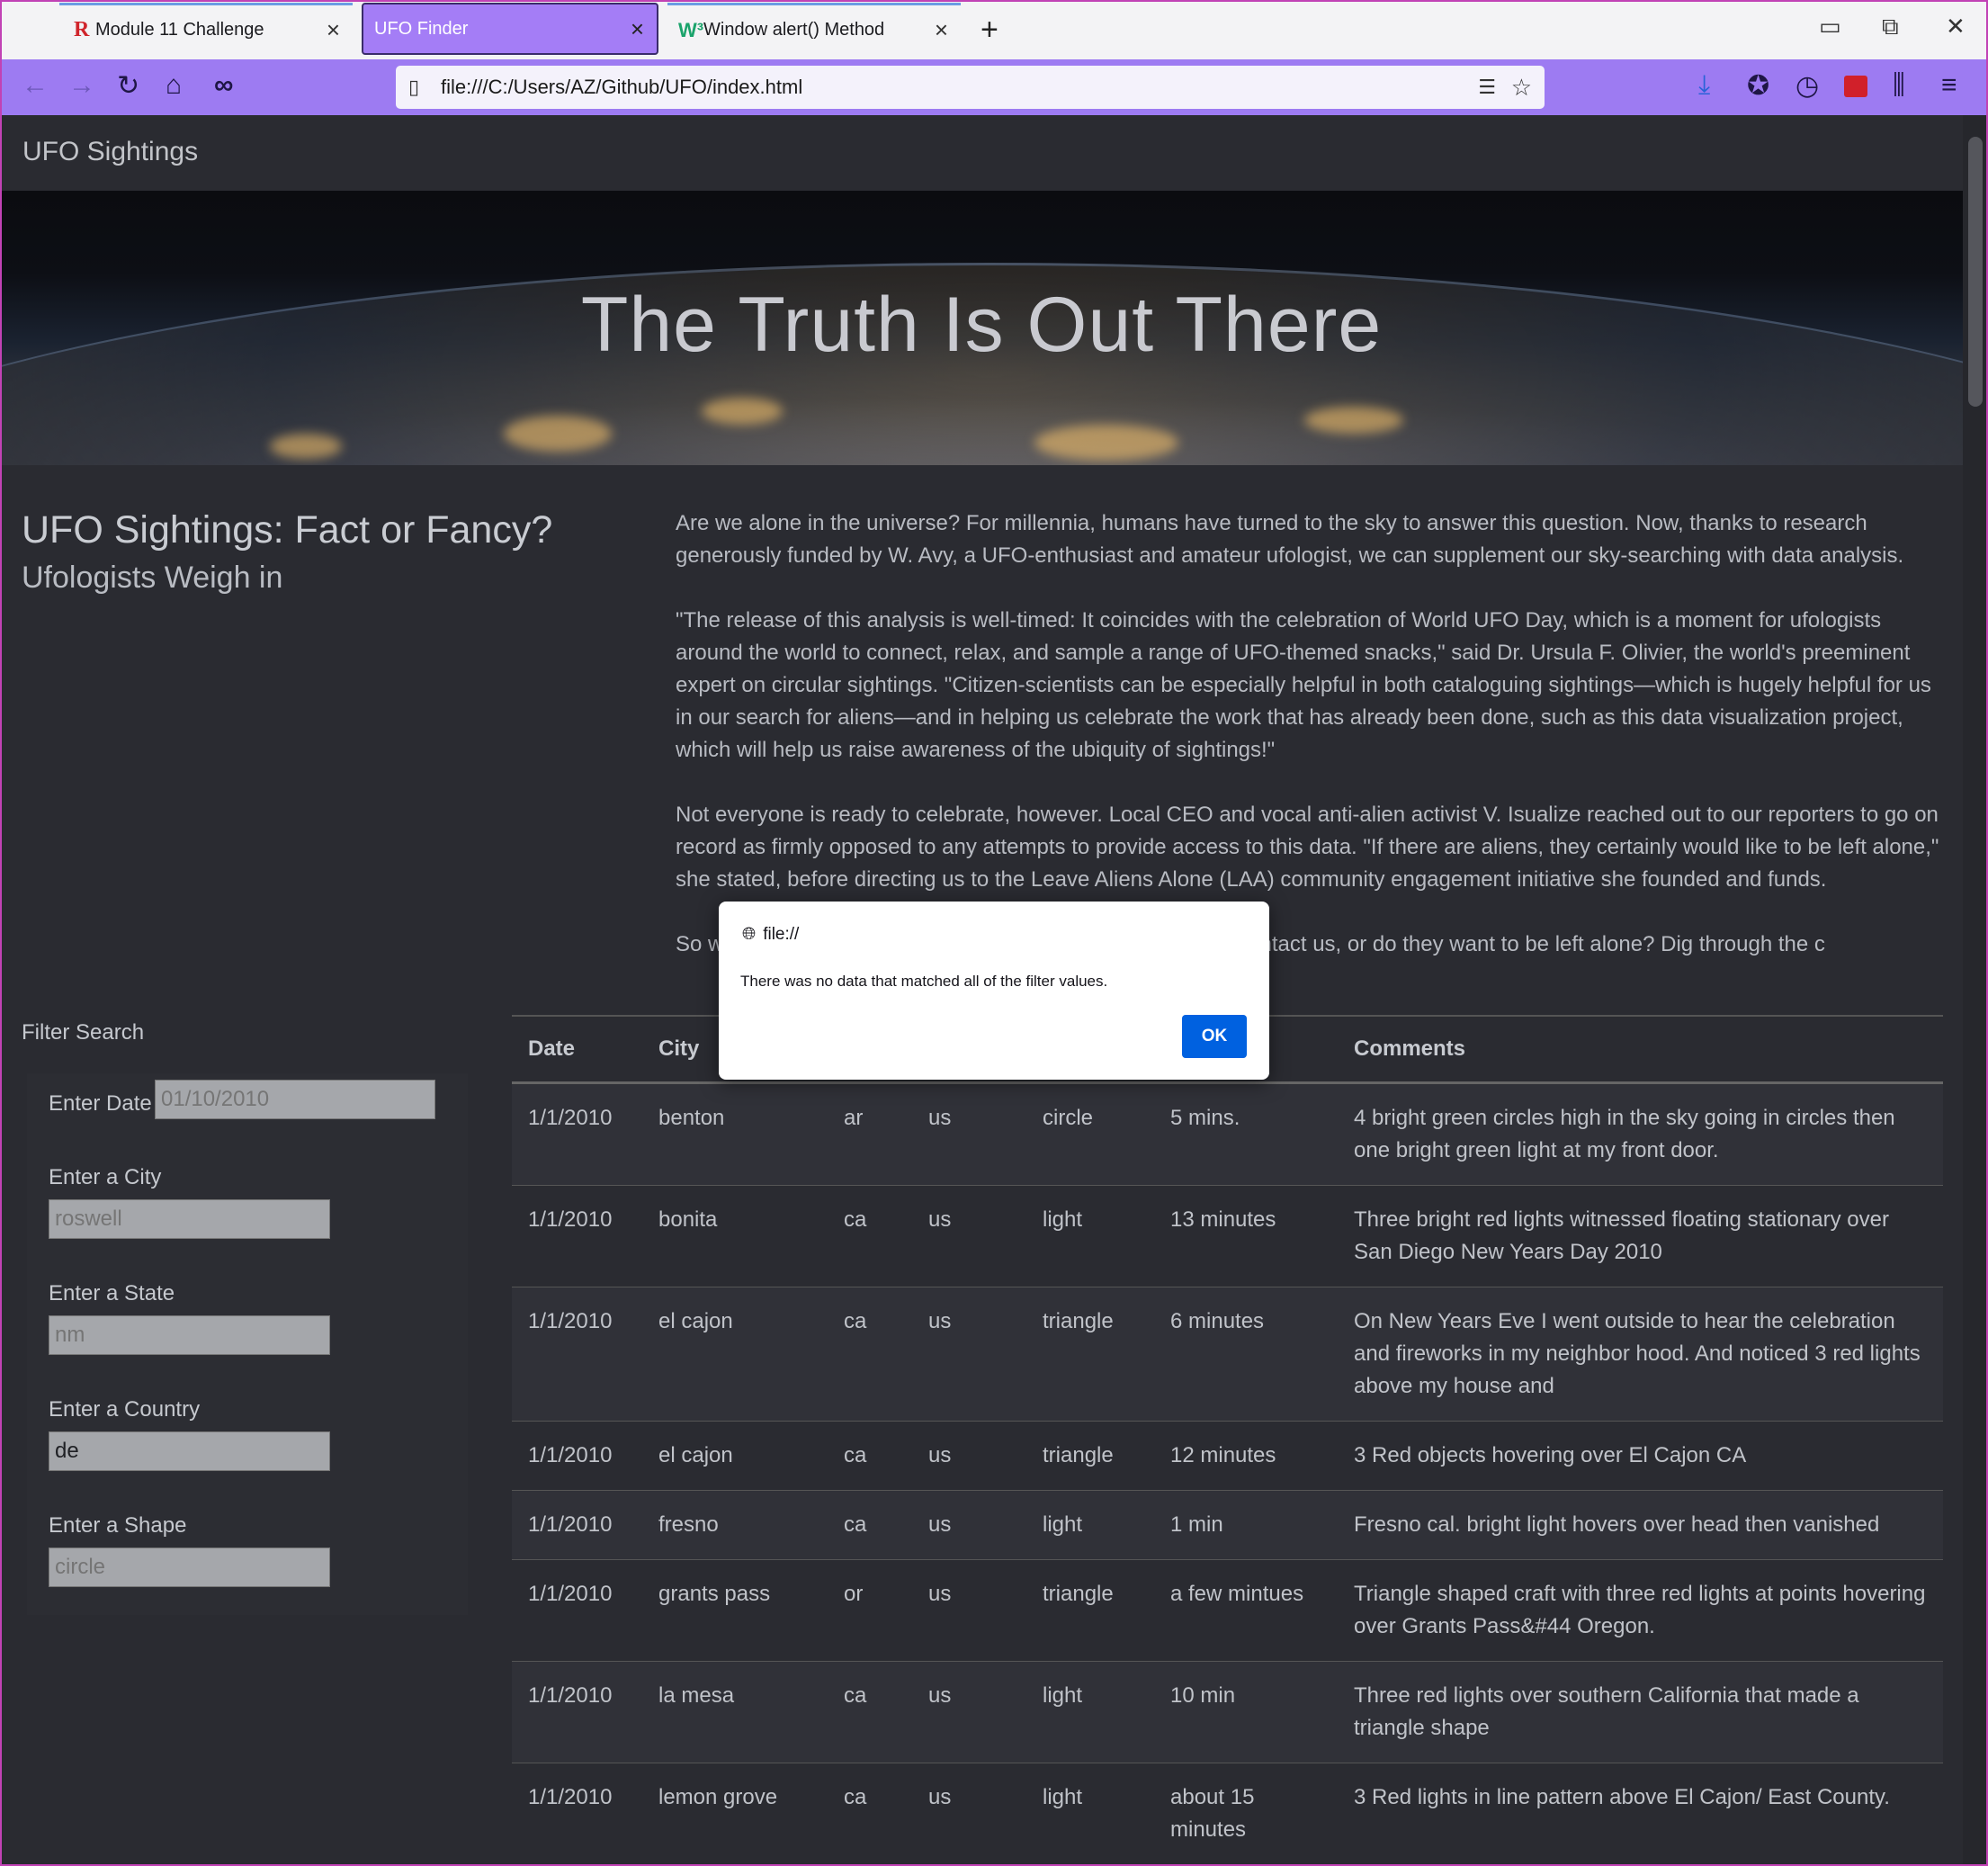 The image size is (1988, 1866). I want to click on date-input, so click(295, 1099).